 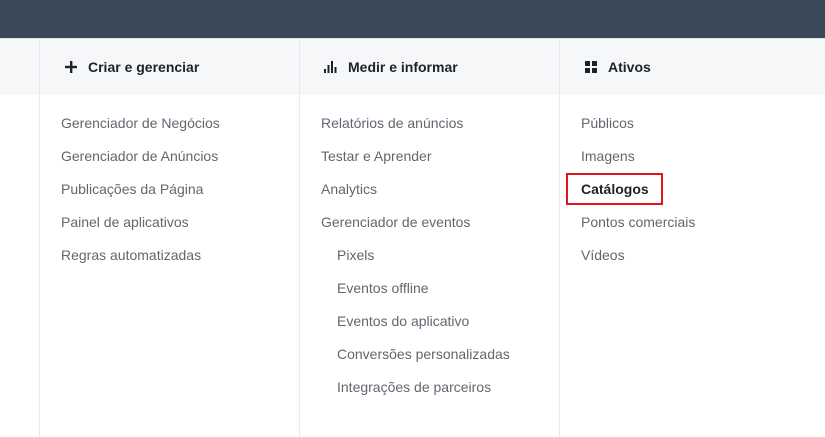 I want to click on menu-item-app-dashboard: Painel de aplicativos, so click(x=169, y=229).